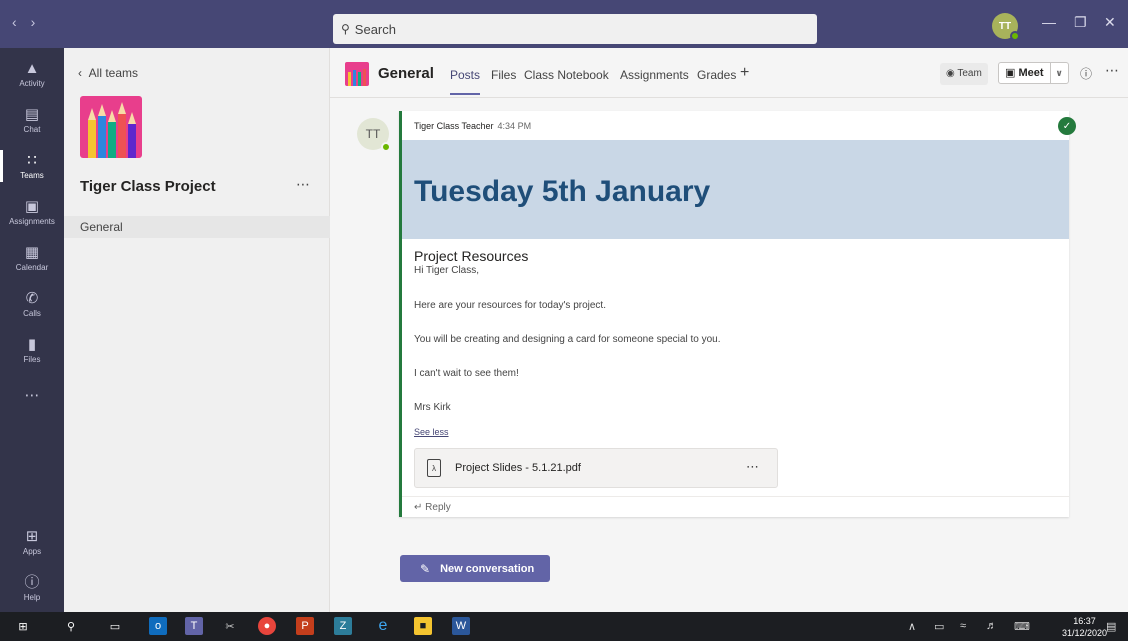  What do you see at coordinates (1111, 626) in the screenshot?
I see `notifications-icon: ▤` at bounding box center [1111, 626].